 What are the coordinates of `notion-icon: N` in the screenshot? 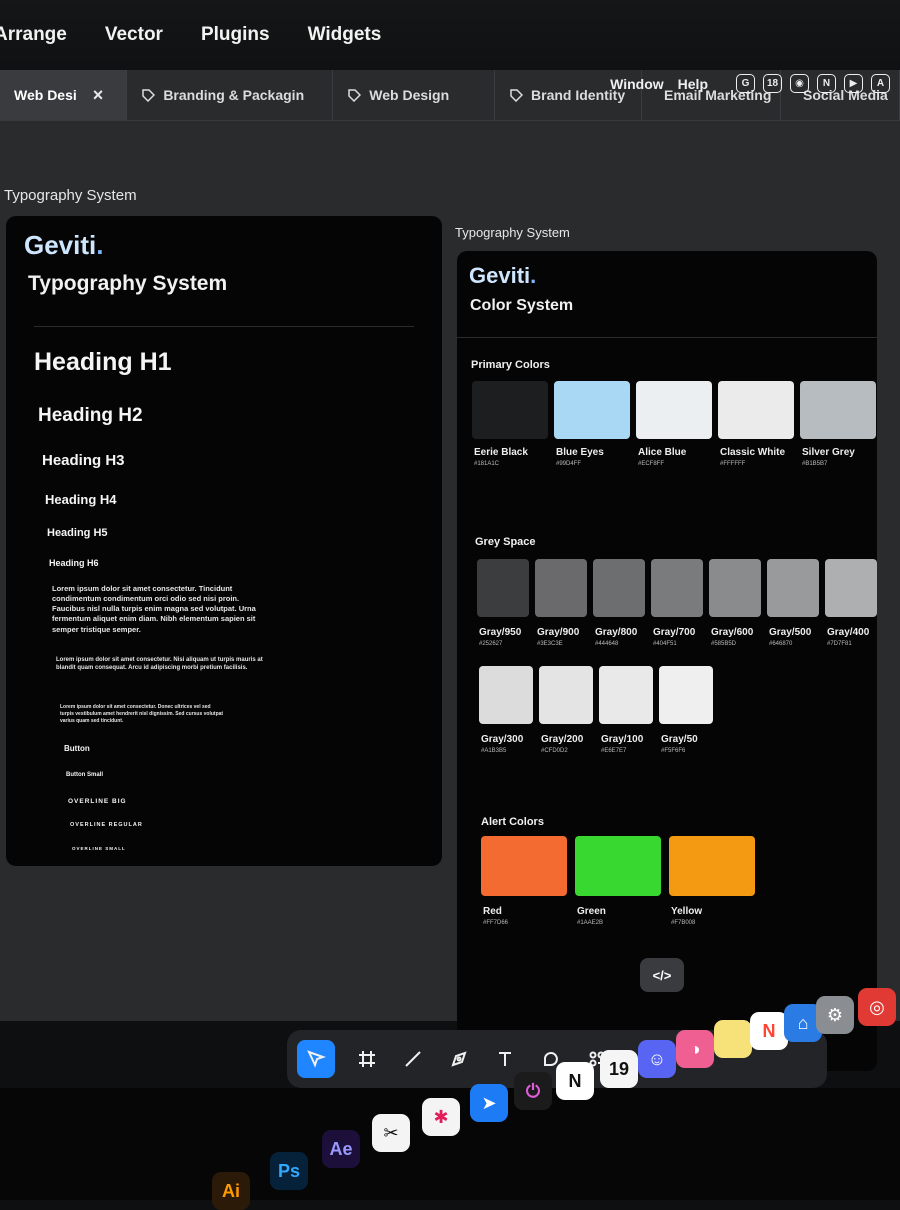 It's located at (826, 83).